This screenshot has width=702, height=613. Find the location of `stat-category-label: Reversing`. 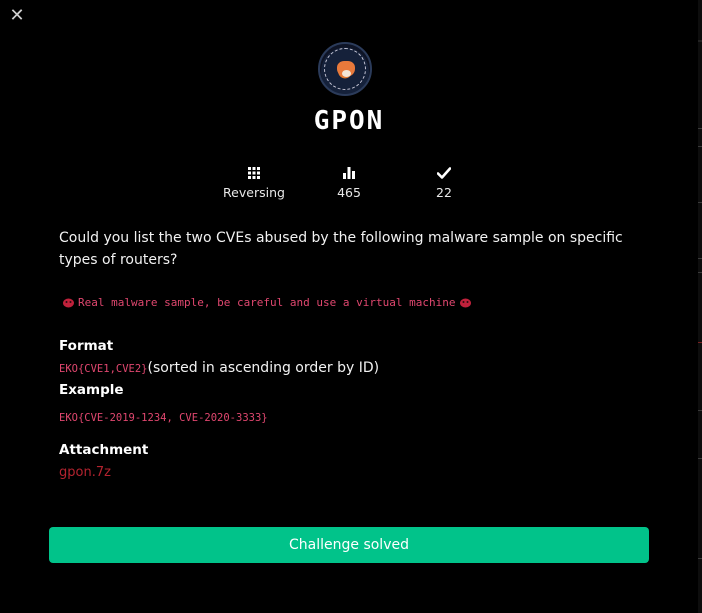

stat-category-label: Reversing is located at coordinates (254, 192).